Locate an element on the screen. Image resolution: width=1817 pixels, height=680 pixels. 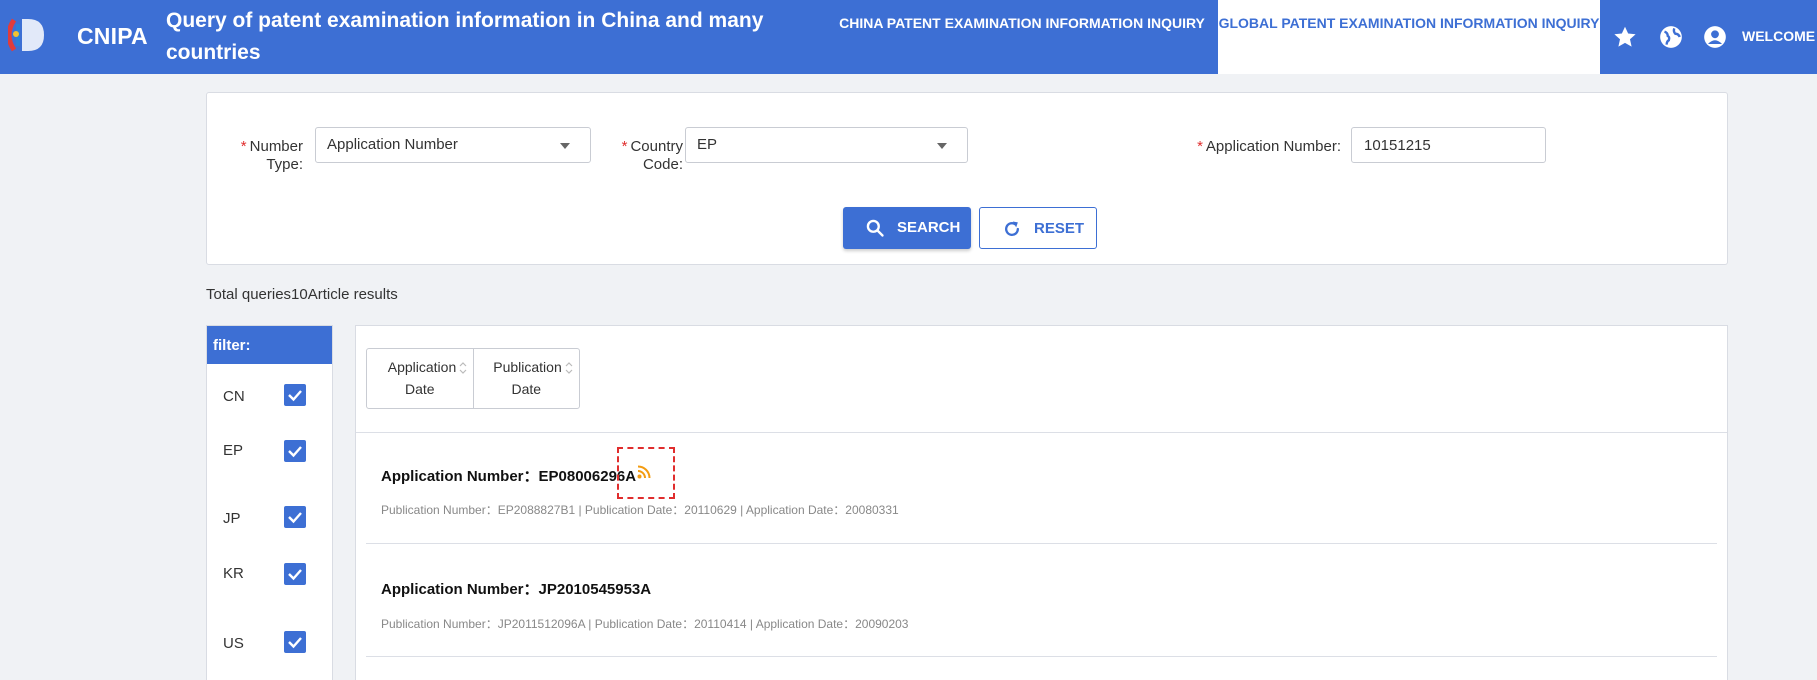
filter-item-us: US is located at coordinates (269, 643).